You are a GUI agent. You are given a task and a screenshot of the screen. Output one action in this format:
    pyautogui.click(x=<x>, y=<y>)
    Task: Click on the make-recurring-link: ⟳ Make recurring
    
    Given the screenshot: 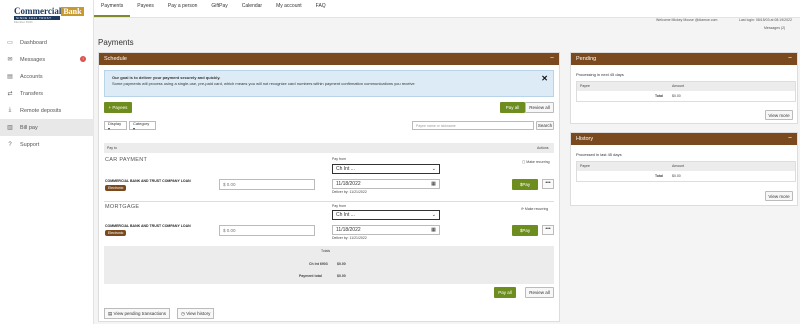 What is the action you would take?
    pyautogui.click(x=534, y=209)
    